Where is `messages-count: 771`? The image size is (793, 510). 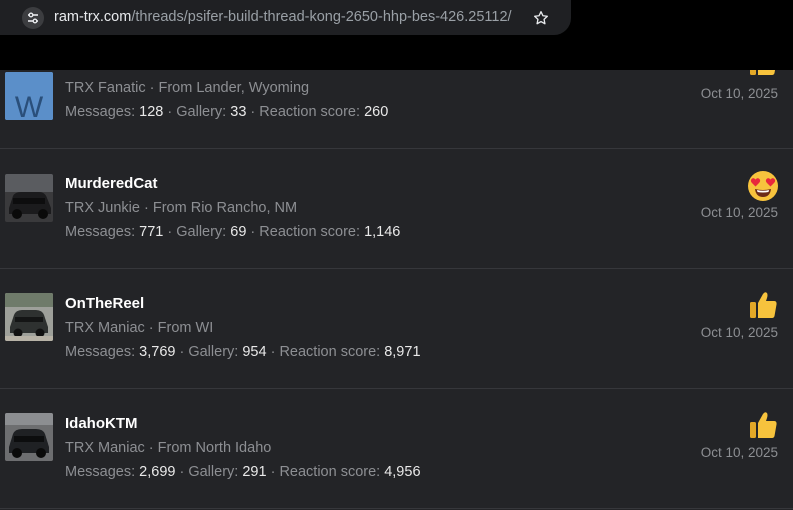 messages-count: 771 is located at coordinates (151, 232).